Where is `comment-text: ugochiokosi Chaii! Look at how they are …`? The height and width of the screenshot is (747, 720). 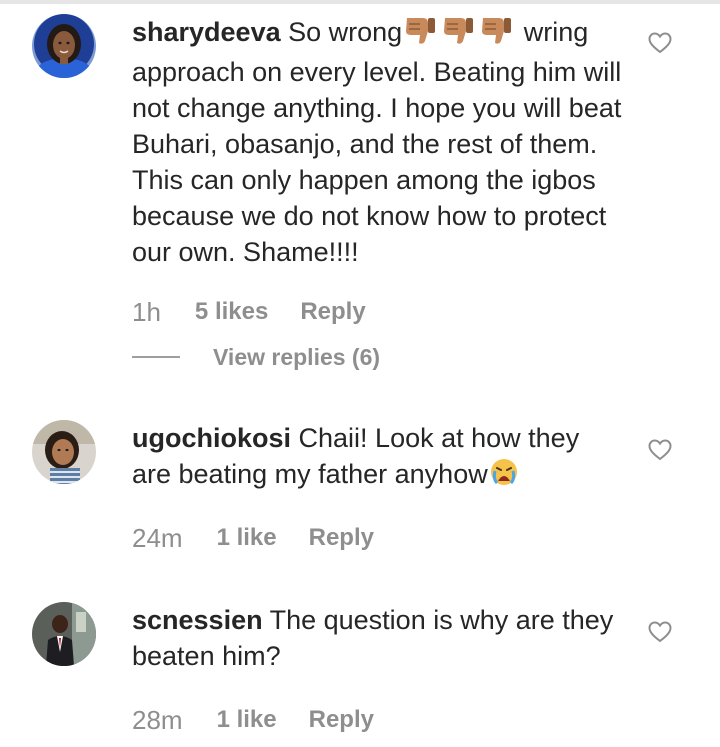
comment-text: ugochiokosi Chaii! Look at how they are … is located at coordinates (377, 458).